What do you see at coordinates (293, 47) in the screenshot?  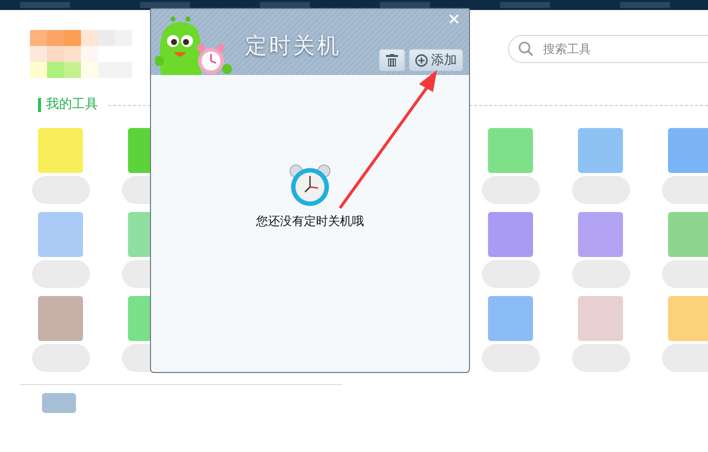 I see `dialog-title: 定时关机` at bounding box center [293, 47].